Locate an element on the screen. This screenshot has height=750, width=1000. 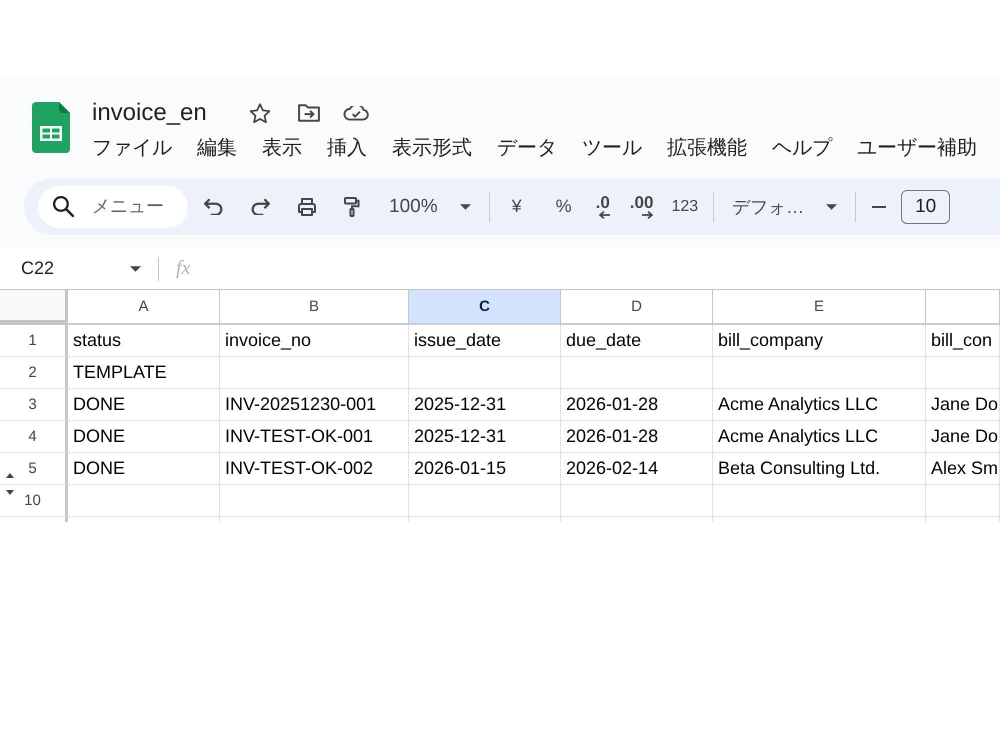
menu-search-field: メニュー is located at coordinates (113, 207).